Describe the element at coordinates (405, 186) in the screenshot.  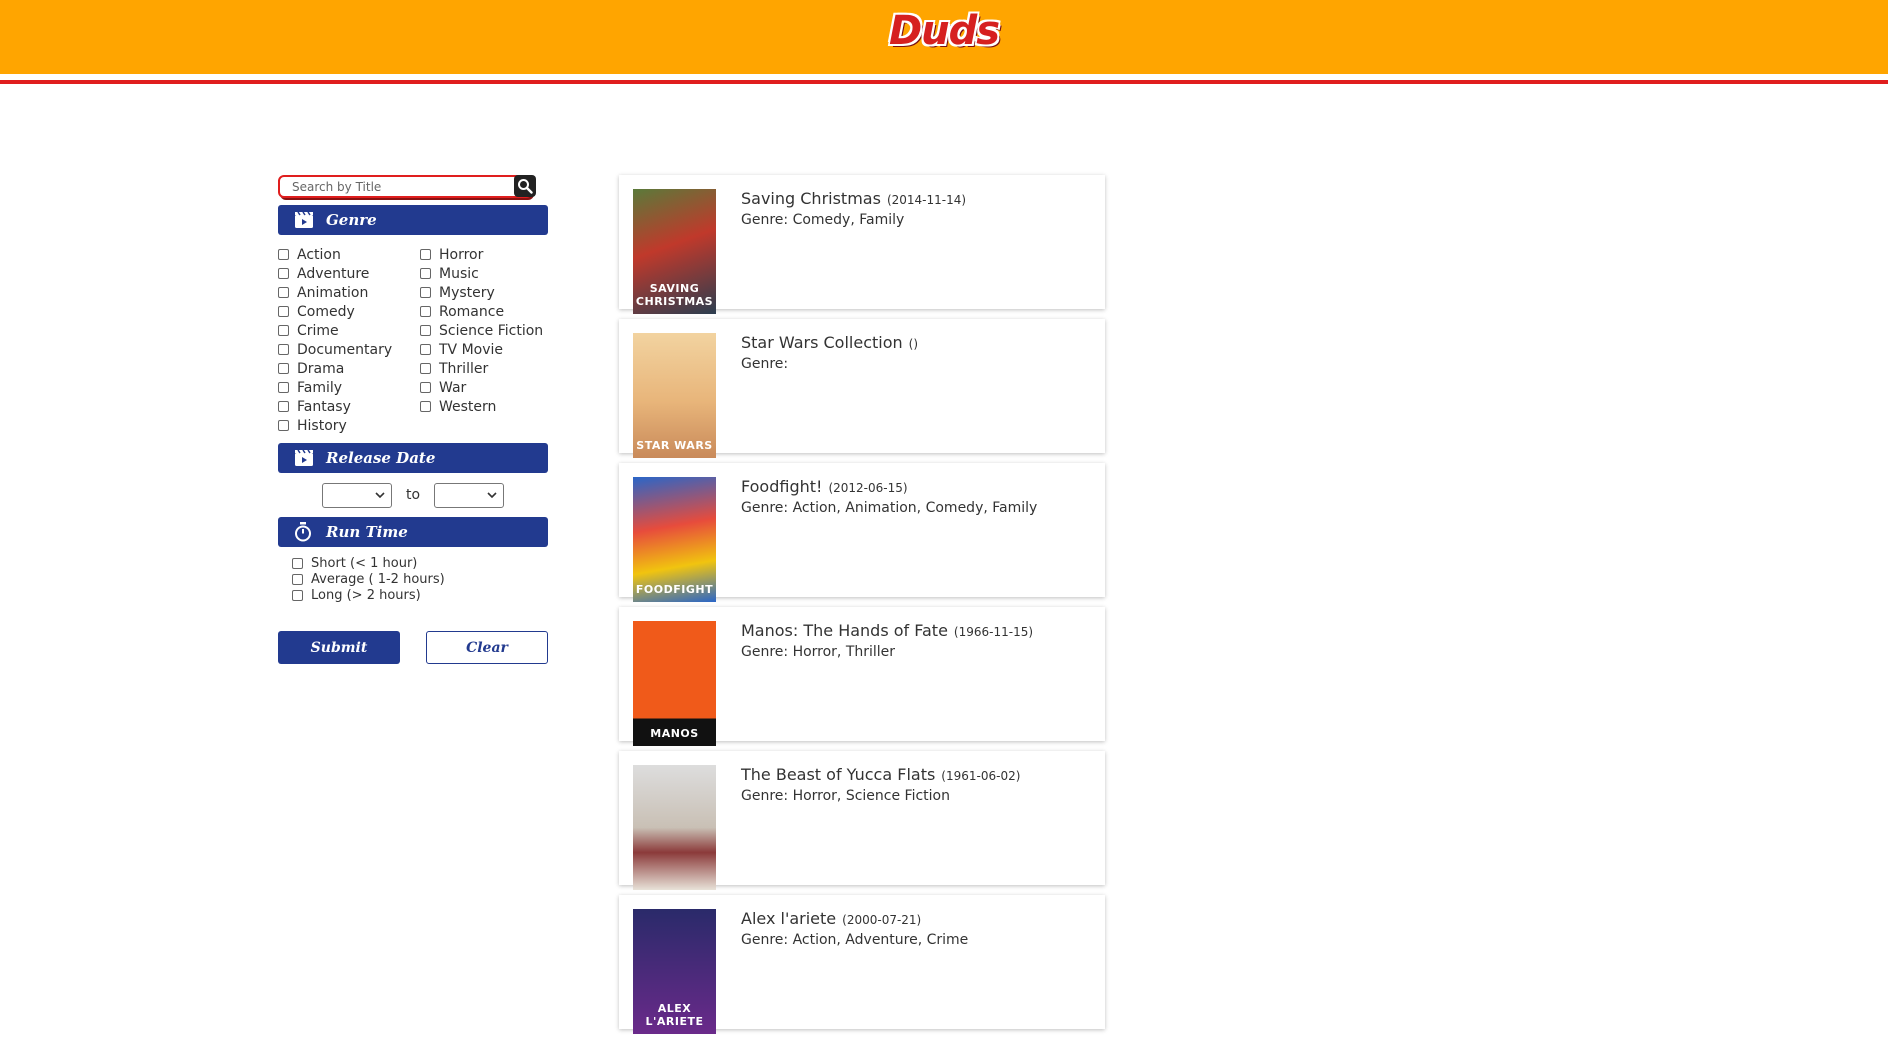
I see `search-input` at that location.